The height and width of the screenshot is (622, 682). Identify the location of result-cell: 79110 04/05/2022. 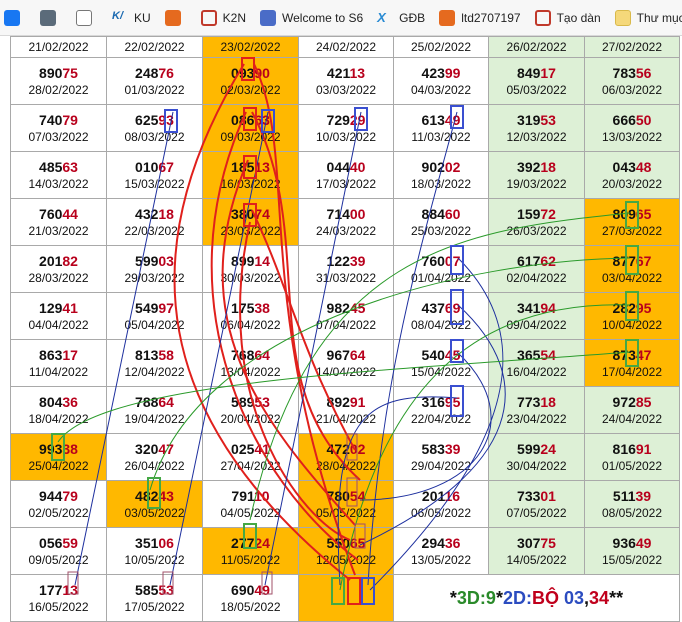
(250, 504).